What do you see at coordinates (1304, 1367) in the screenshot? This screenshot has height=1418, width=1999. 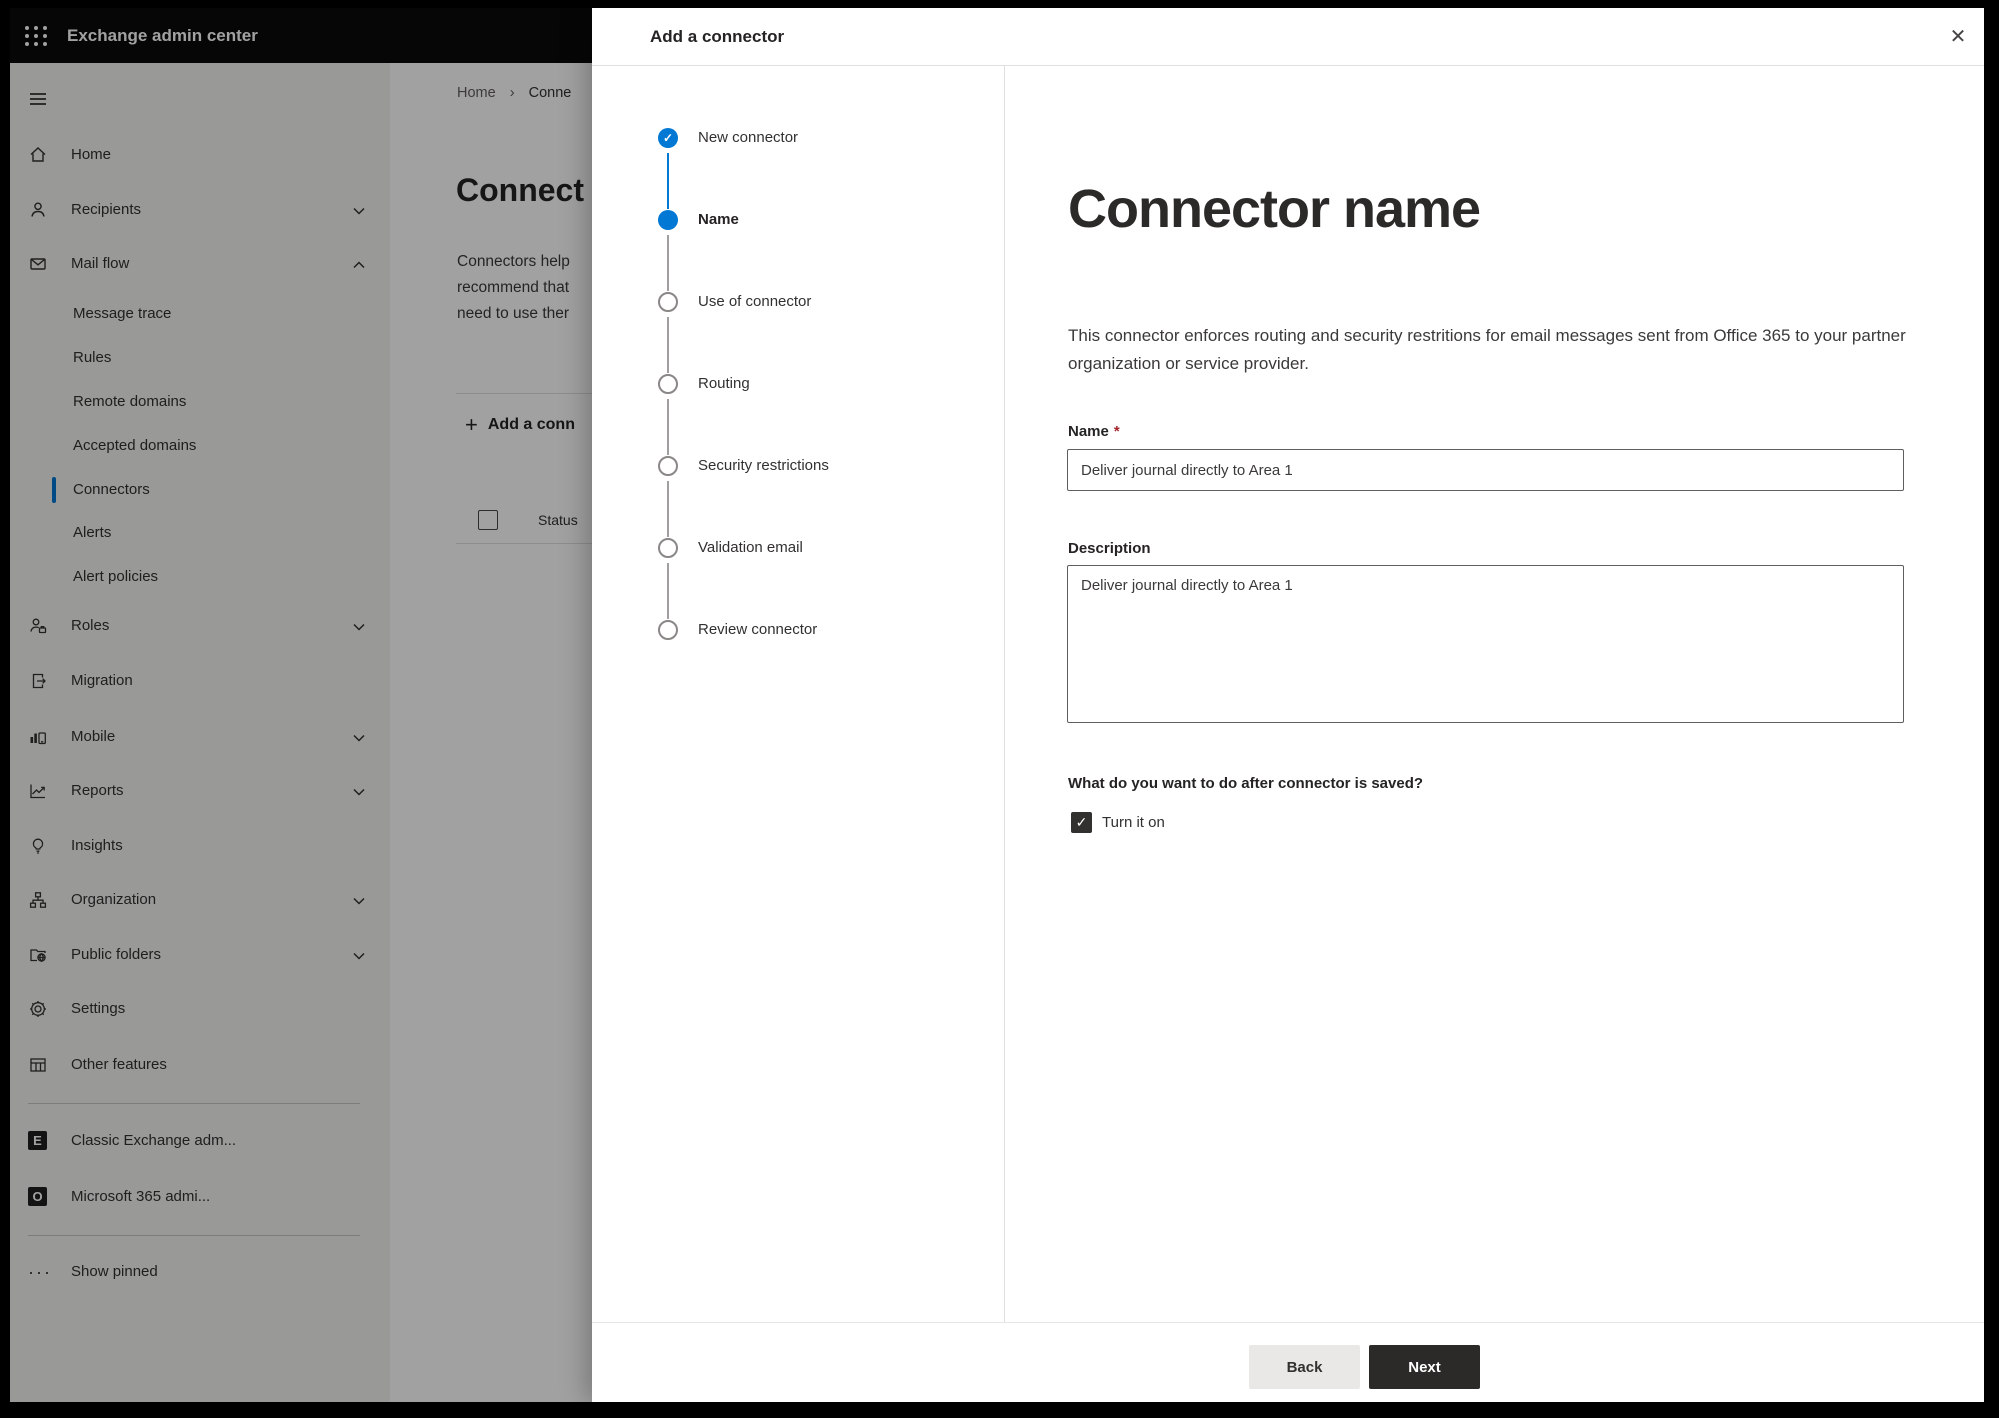 I see `back-button: Back` at bounding box center [1304, 1367].